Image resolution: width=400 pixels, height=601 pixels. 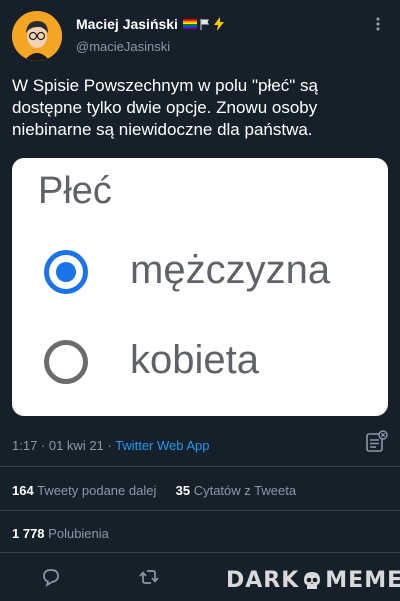 What do you see at coordinates (245, 490) in the screenshot?
I see `quotes-label: Cytatów z Tweeta` at bounding box center [245, 490].